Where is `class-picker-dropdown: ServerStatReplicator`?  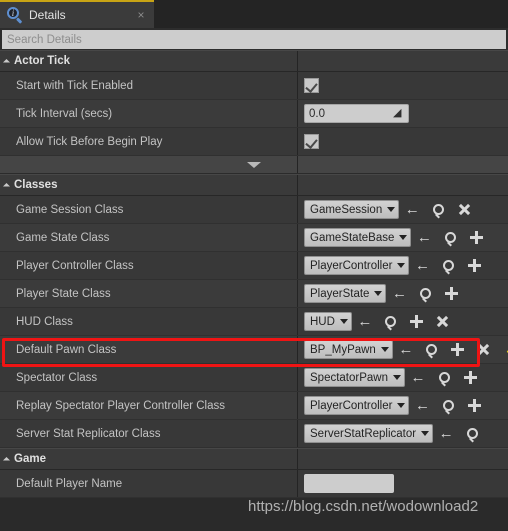 class-picker-dropdown: ServerStatReplicator is located at coordinates (369, 433).